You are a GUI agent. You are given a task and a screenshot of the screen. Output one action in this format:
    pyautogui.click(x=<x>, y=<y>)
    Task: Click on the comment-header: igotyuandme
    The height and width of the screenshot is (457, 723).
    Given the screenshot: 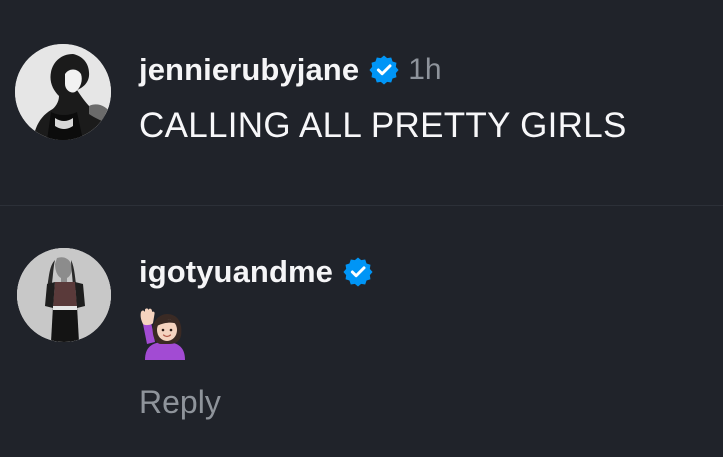 What is the action you would take?
    pyautogui.click(x=256, y=272)
    